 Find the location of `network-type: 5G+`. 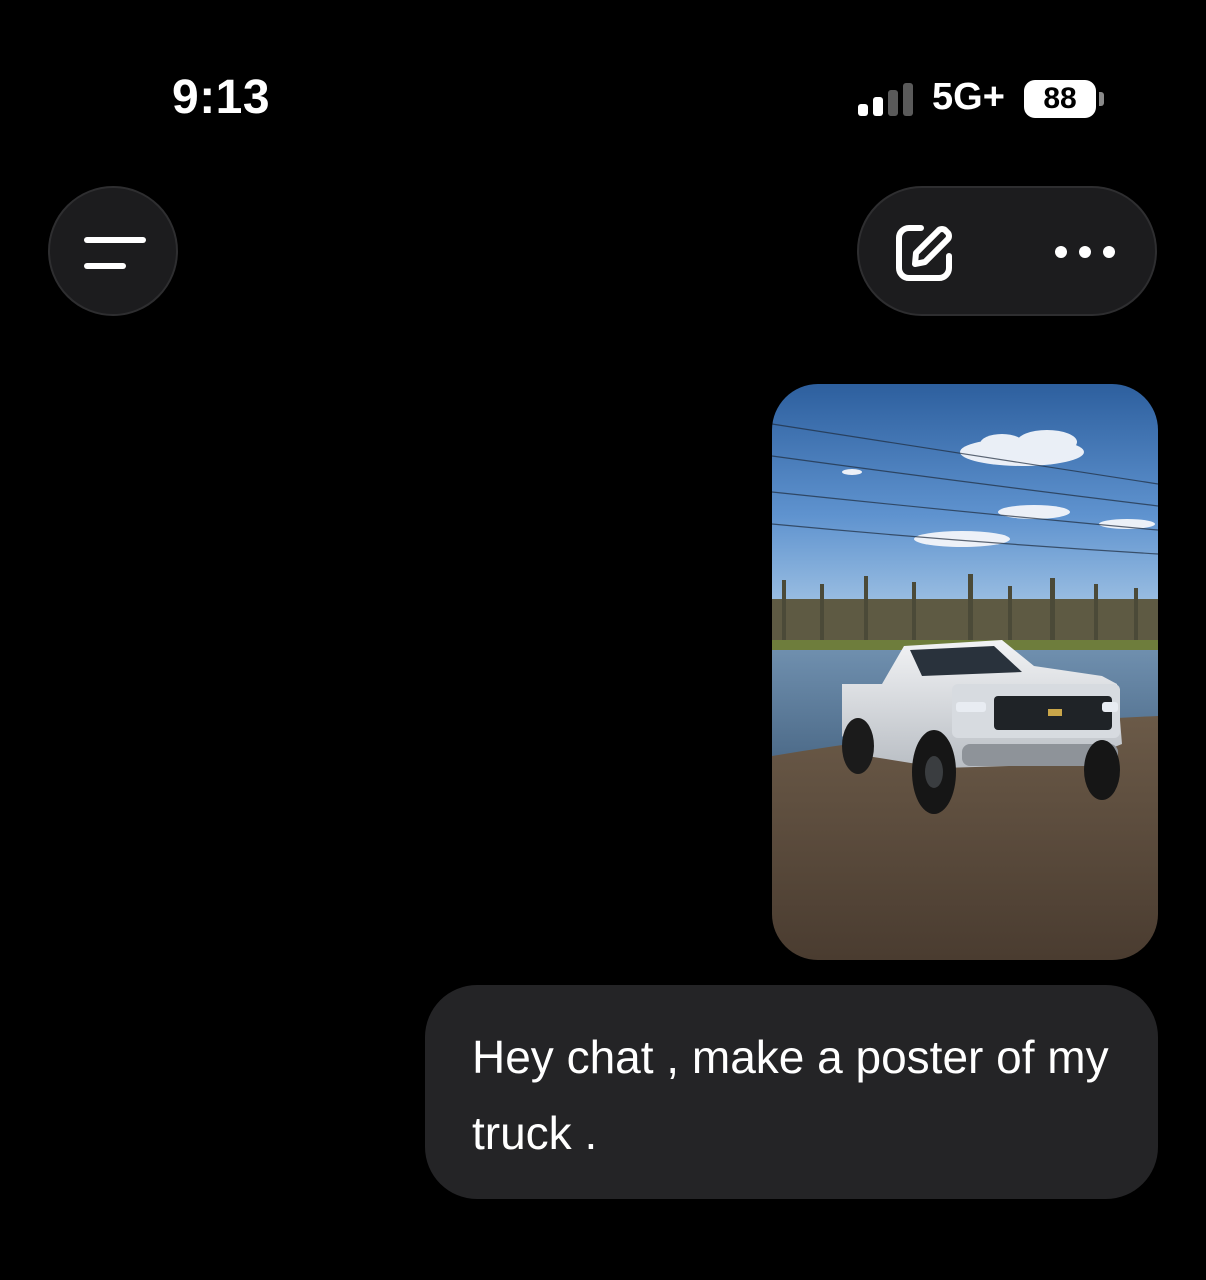

network-type: 5G+ is located at coordinates (968, 97).